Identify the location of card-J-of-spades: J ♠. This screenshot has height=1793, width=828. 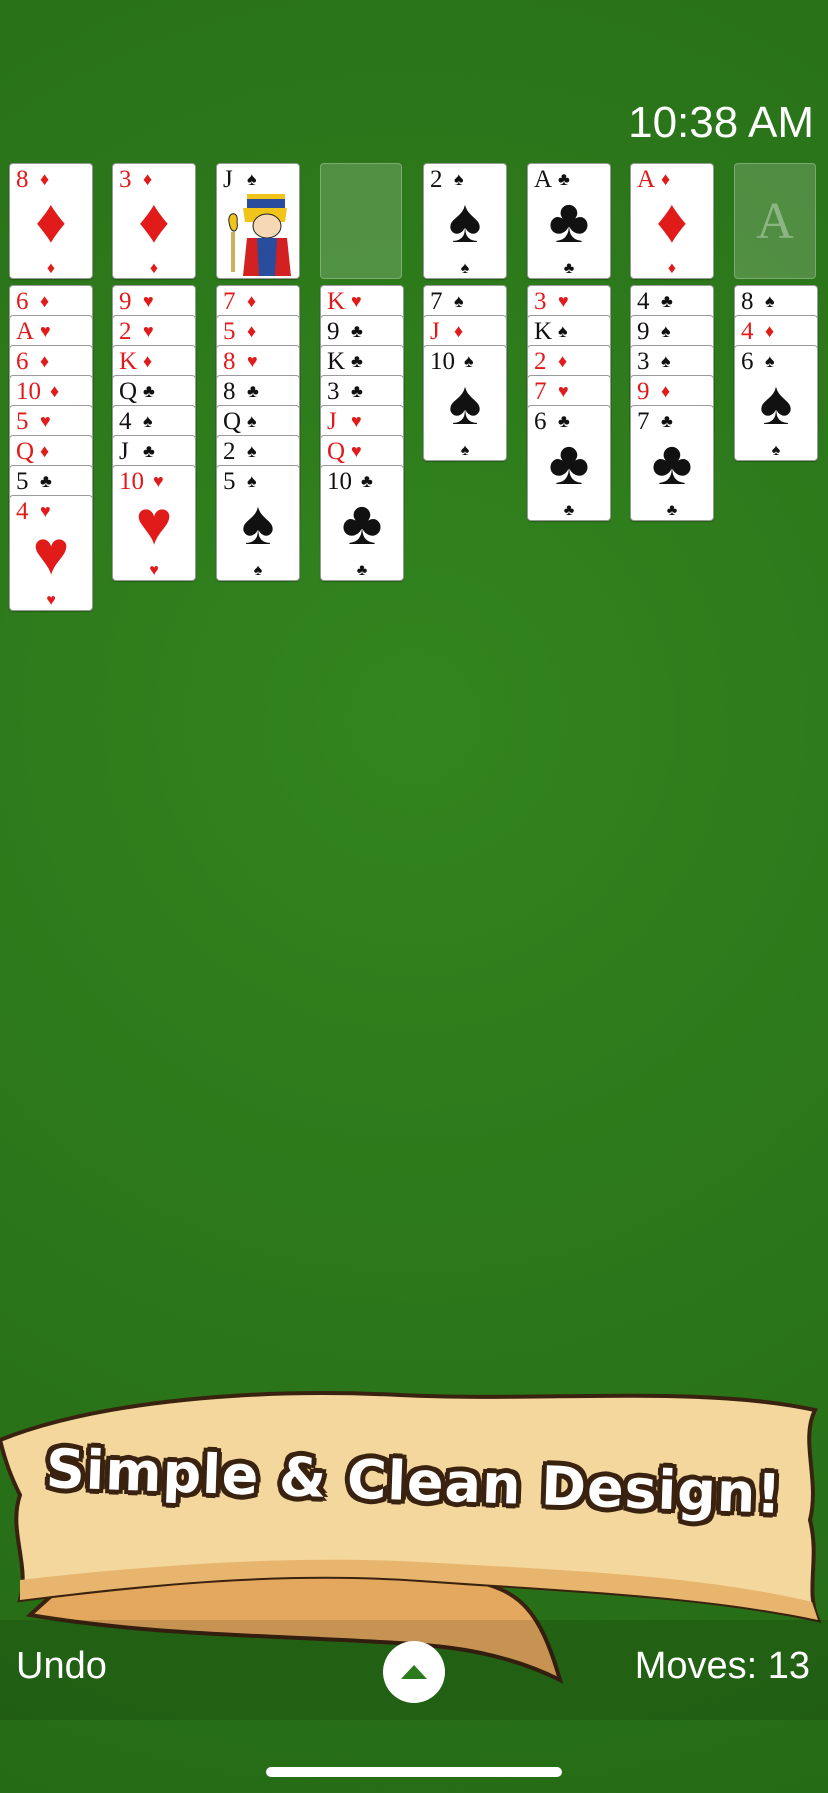
(258, 221).